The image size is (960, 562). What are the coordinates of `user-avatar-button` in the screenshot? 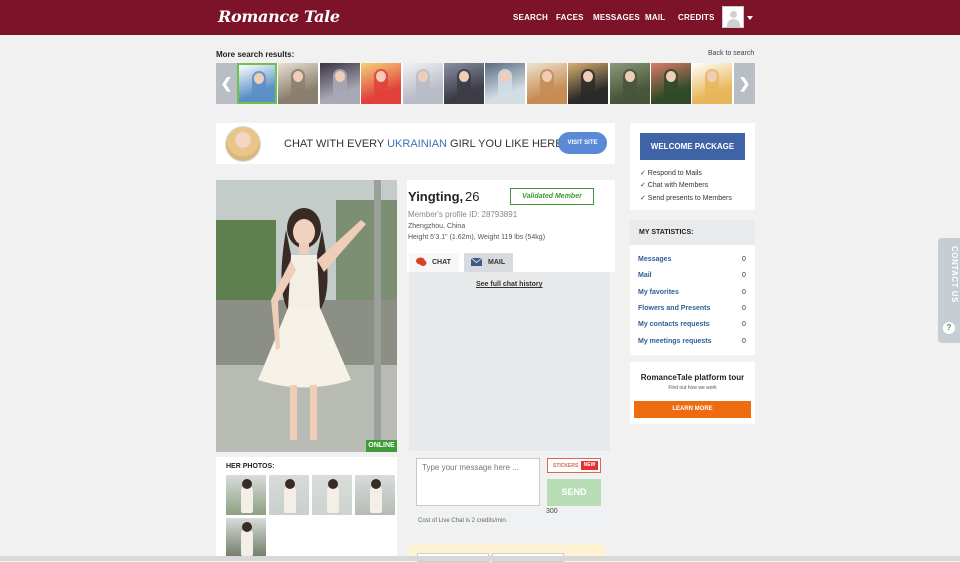 It's located at (733, 17).